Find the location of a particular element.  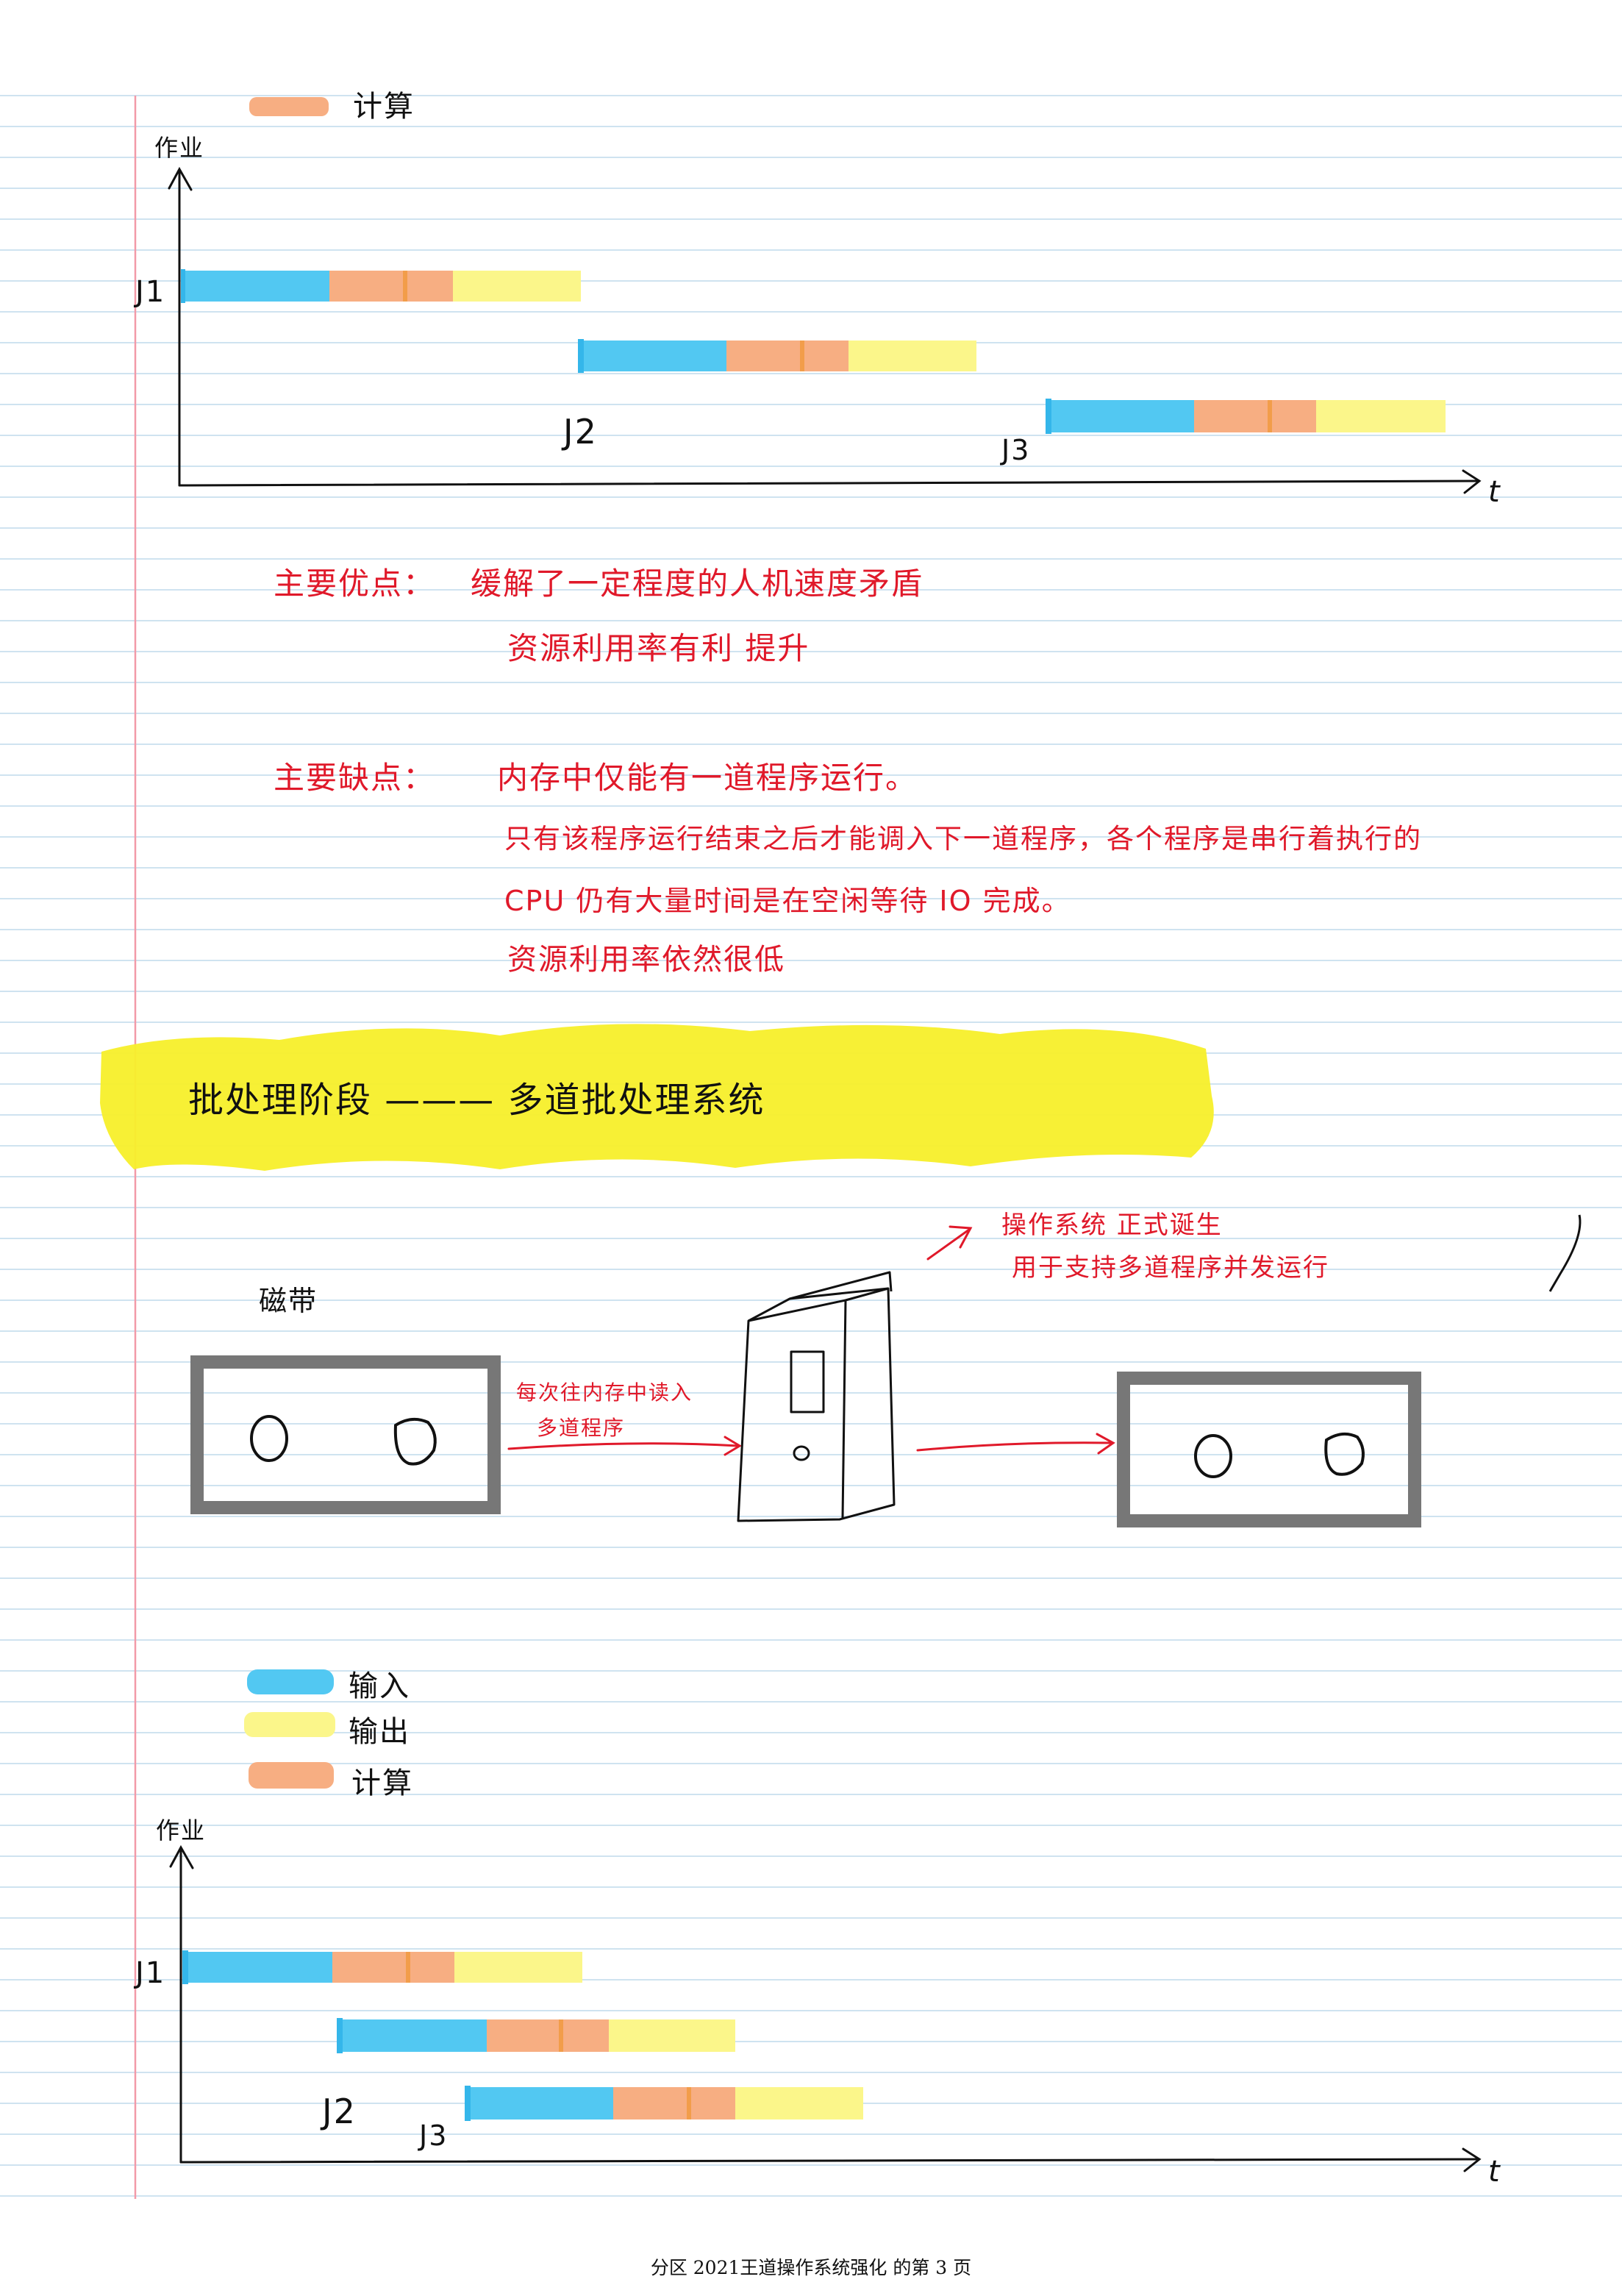

legend-input-swatch is located at coordinates (290, 1682).